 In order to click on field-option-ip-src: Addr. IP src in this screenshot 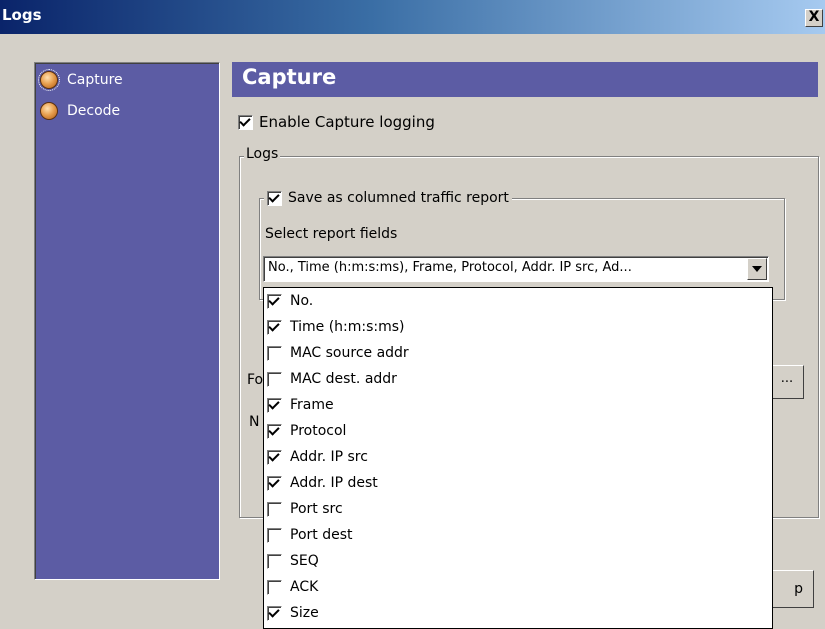, I will do `click(317, 457)`.